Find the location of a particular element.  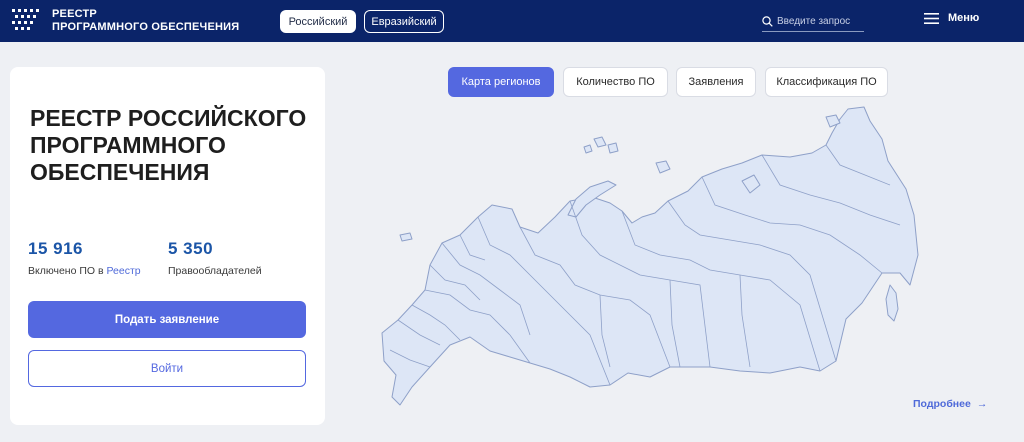

sakhalin-island is located at coordinates (892, 303).